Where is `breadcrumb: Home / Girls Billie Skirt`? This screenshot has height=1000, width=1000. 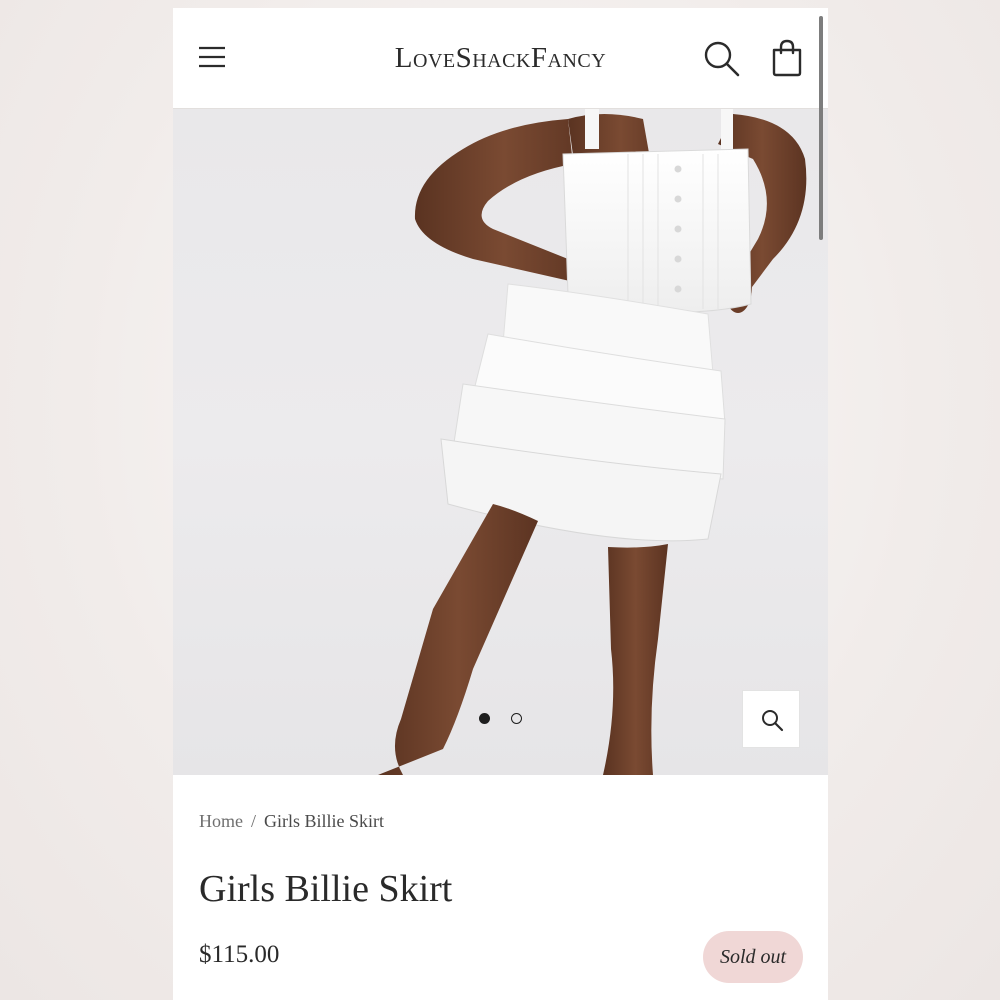 breadcrumb: Home / Girls Billie Skirt is located at coordinates (291, 821).